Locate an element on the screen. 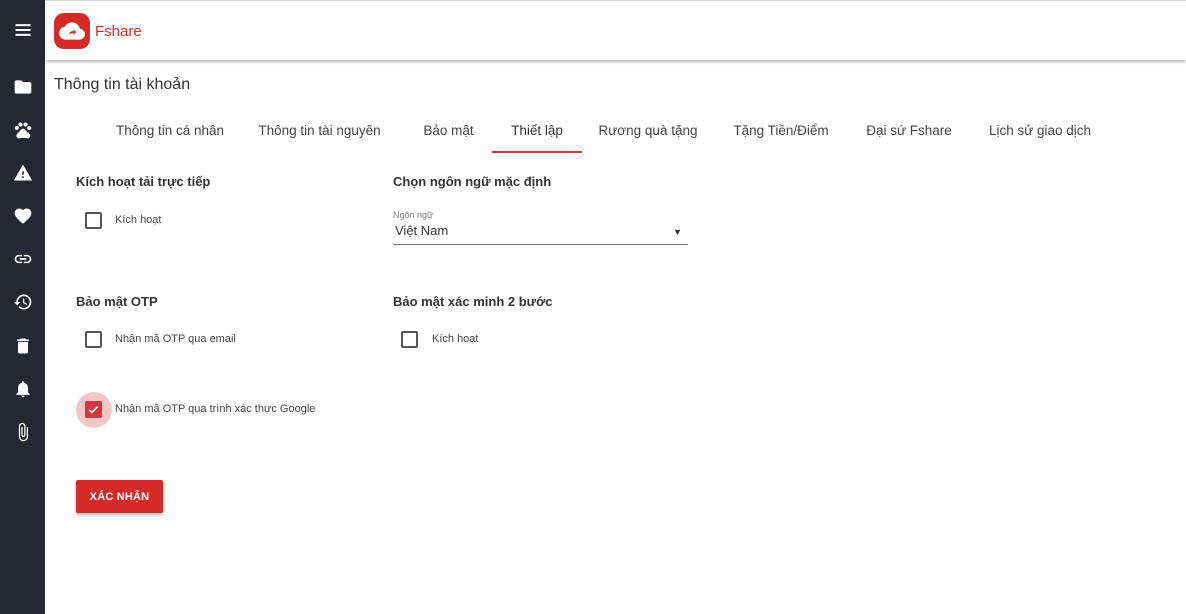 This screenshot has width=1186, height=614. otp-google-label: Nhận mã OTP qua trình xác thực Google is located at coordinates (215, 409).